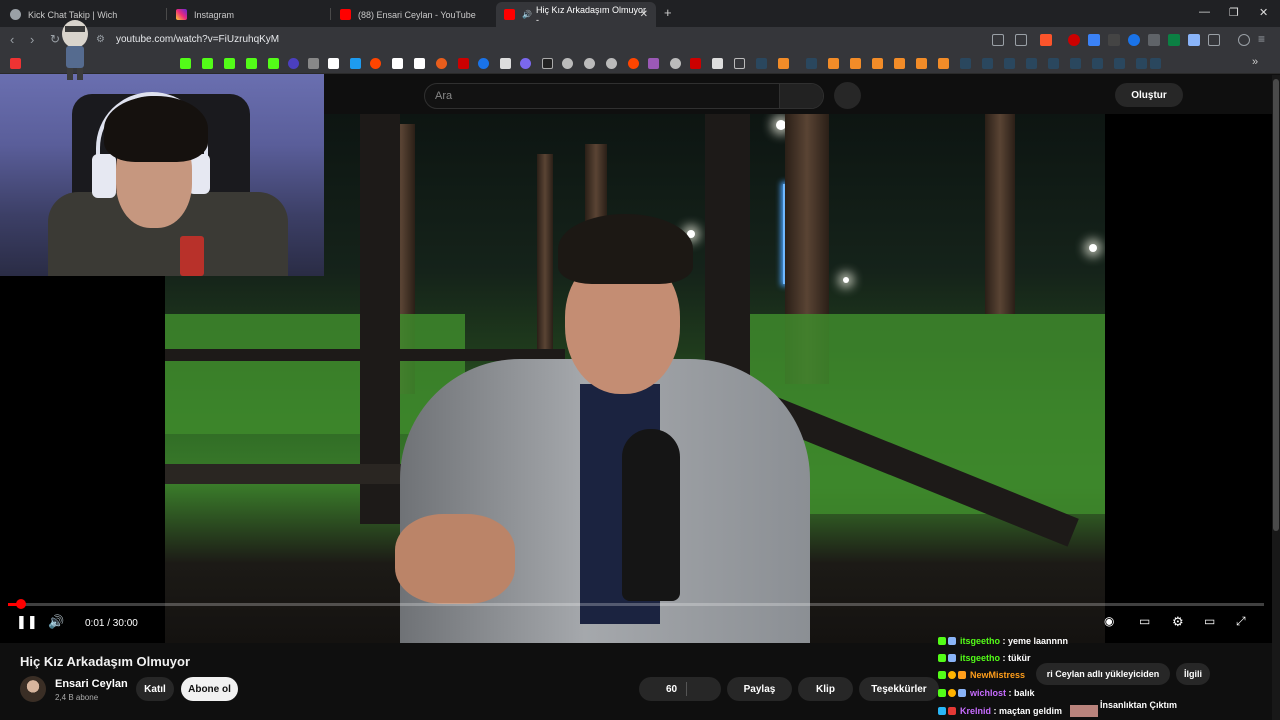 The height and width of the screenshot is (720, 1280). What do you see at coordinates (952, 711) in the screenshot?
I see `kick-badge-icon` at bounding box center [952, 711].